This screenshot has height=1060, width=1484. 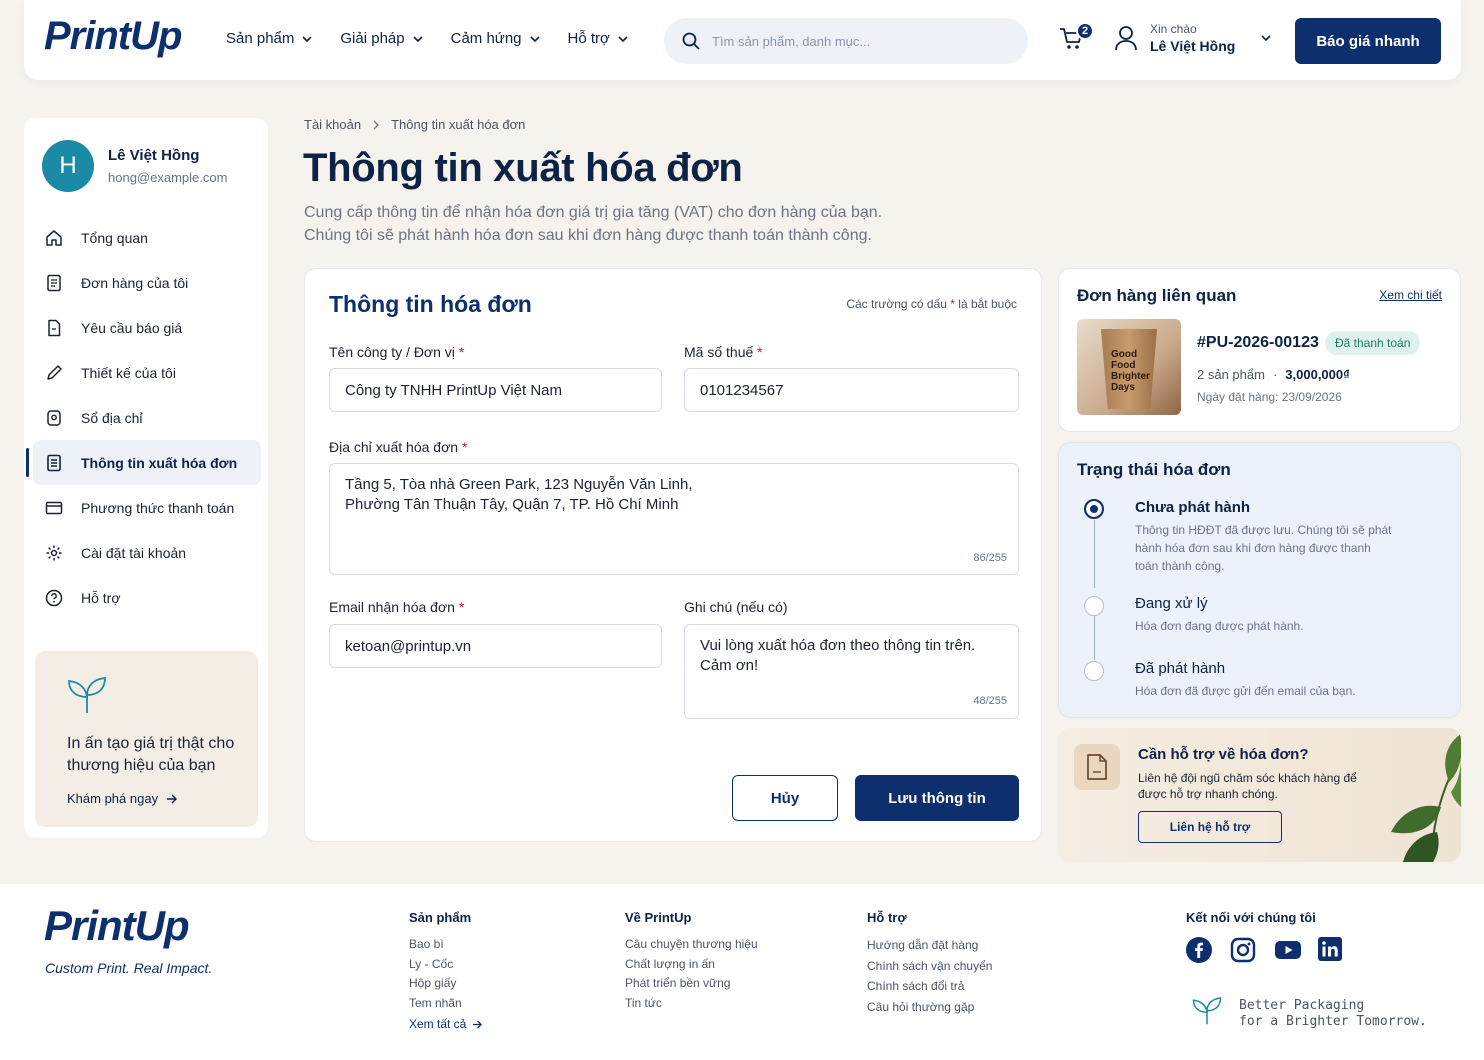 What do you see at coordinates (1219, 626) in the screenshot?
I see `timeline-step-desc: Hóa đơn đang được phát hành.` at bounding box center [1219, 626].